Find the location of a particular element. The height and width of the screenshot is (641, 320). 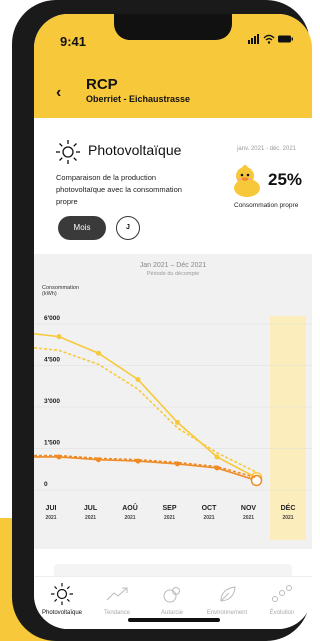

tab-sun: Photovoltaïque is located at coordinates (62, 603).